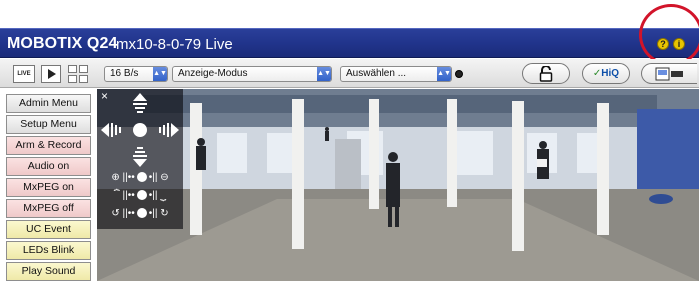  I want to click on rotate-right-icon: ↻, so click(164, 213).